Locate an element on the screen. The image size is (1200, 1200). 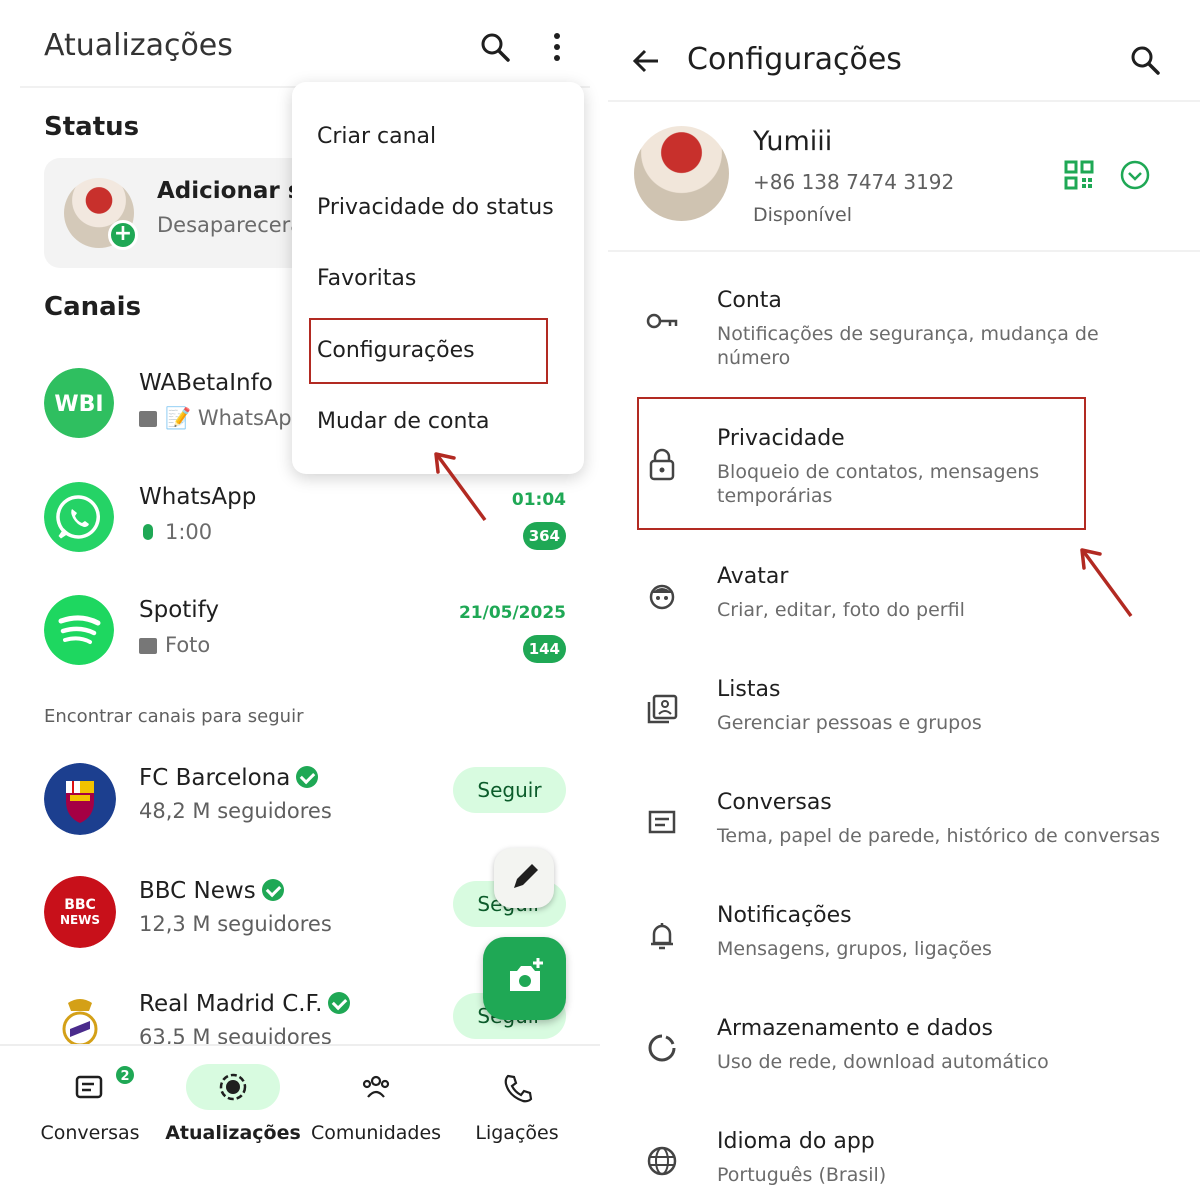
nav-comunidades: Comunidades is located at coordinates (376, 1106).